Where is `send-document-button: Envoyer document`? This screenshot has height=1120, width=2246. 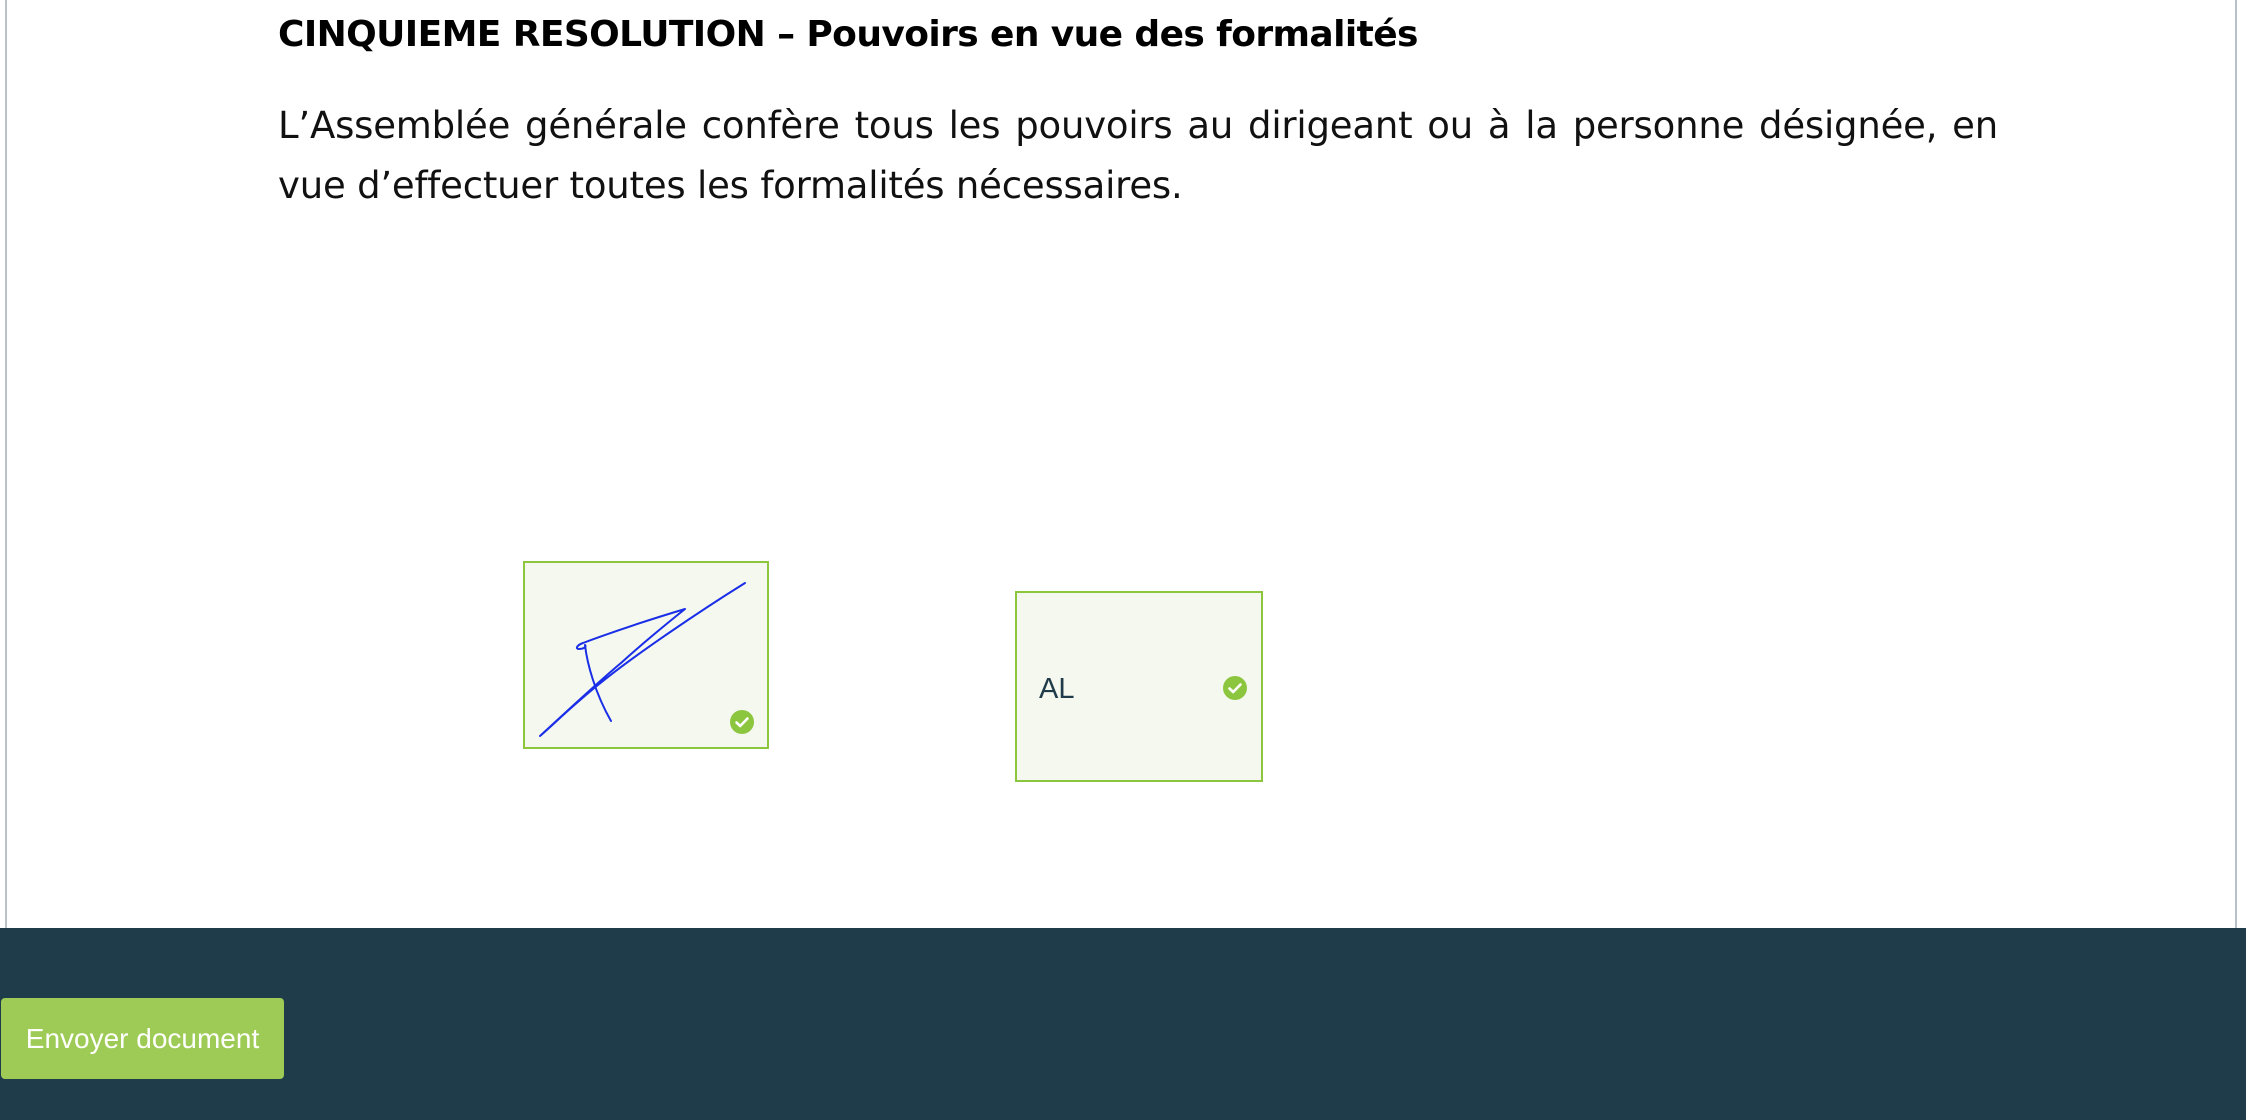
send-document-button: Envoyer document is located at coordinates (142, 1038).